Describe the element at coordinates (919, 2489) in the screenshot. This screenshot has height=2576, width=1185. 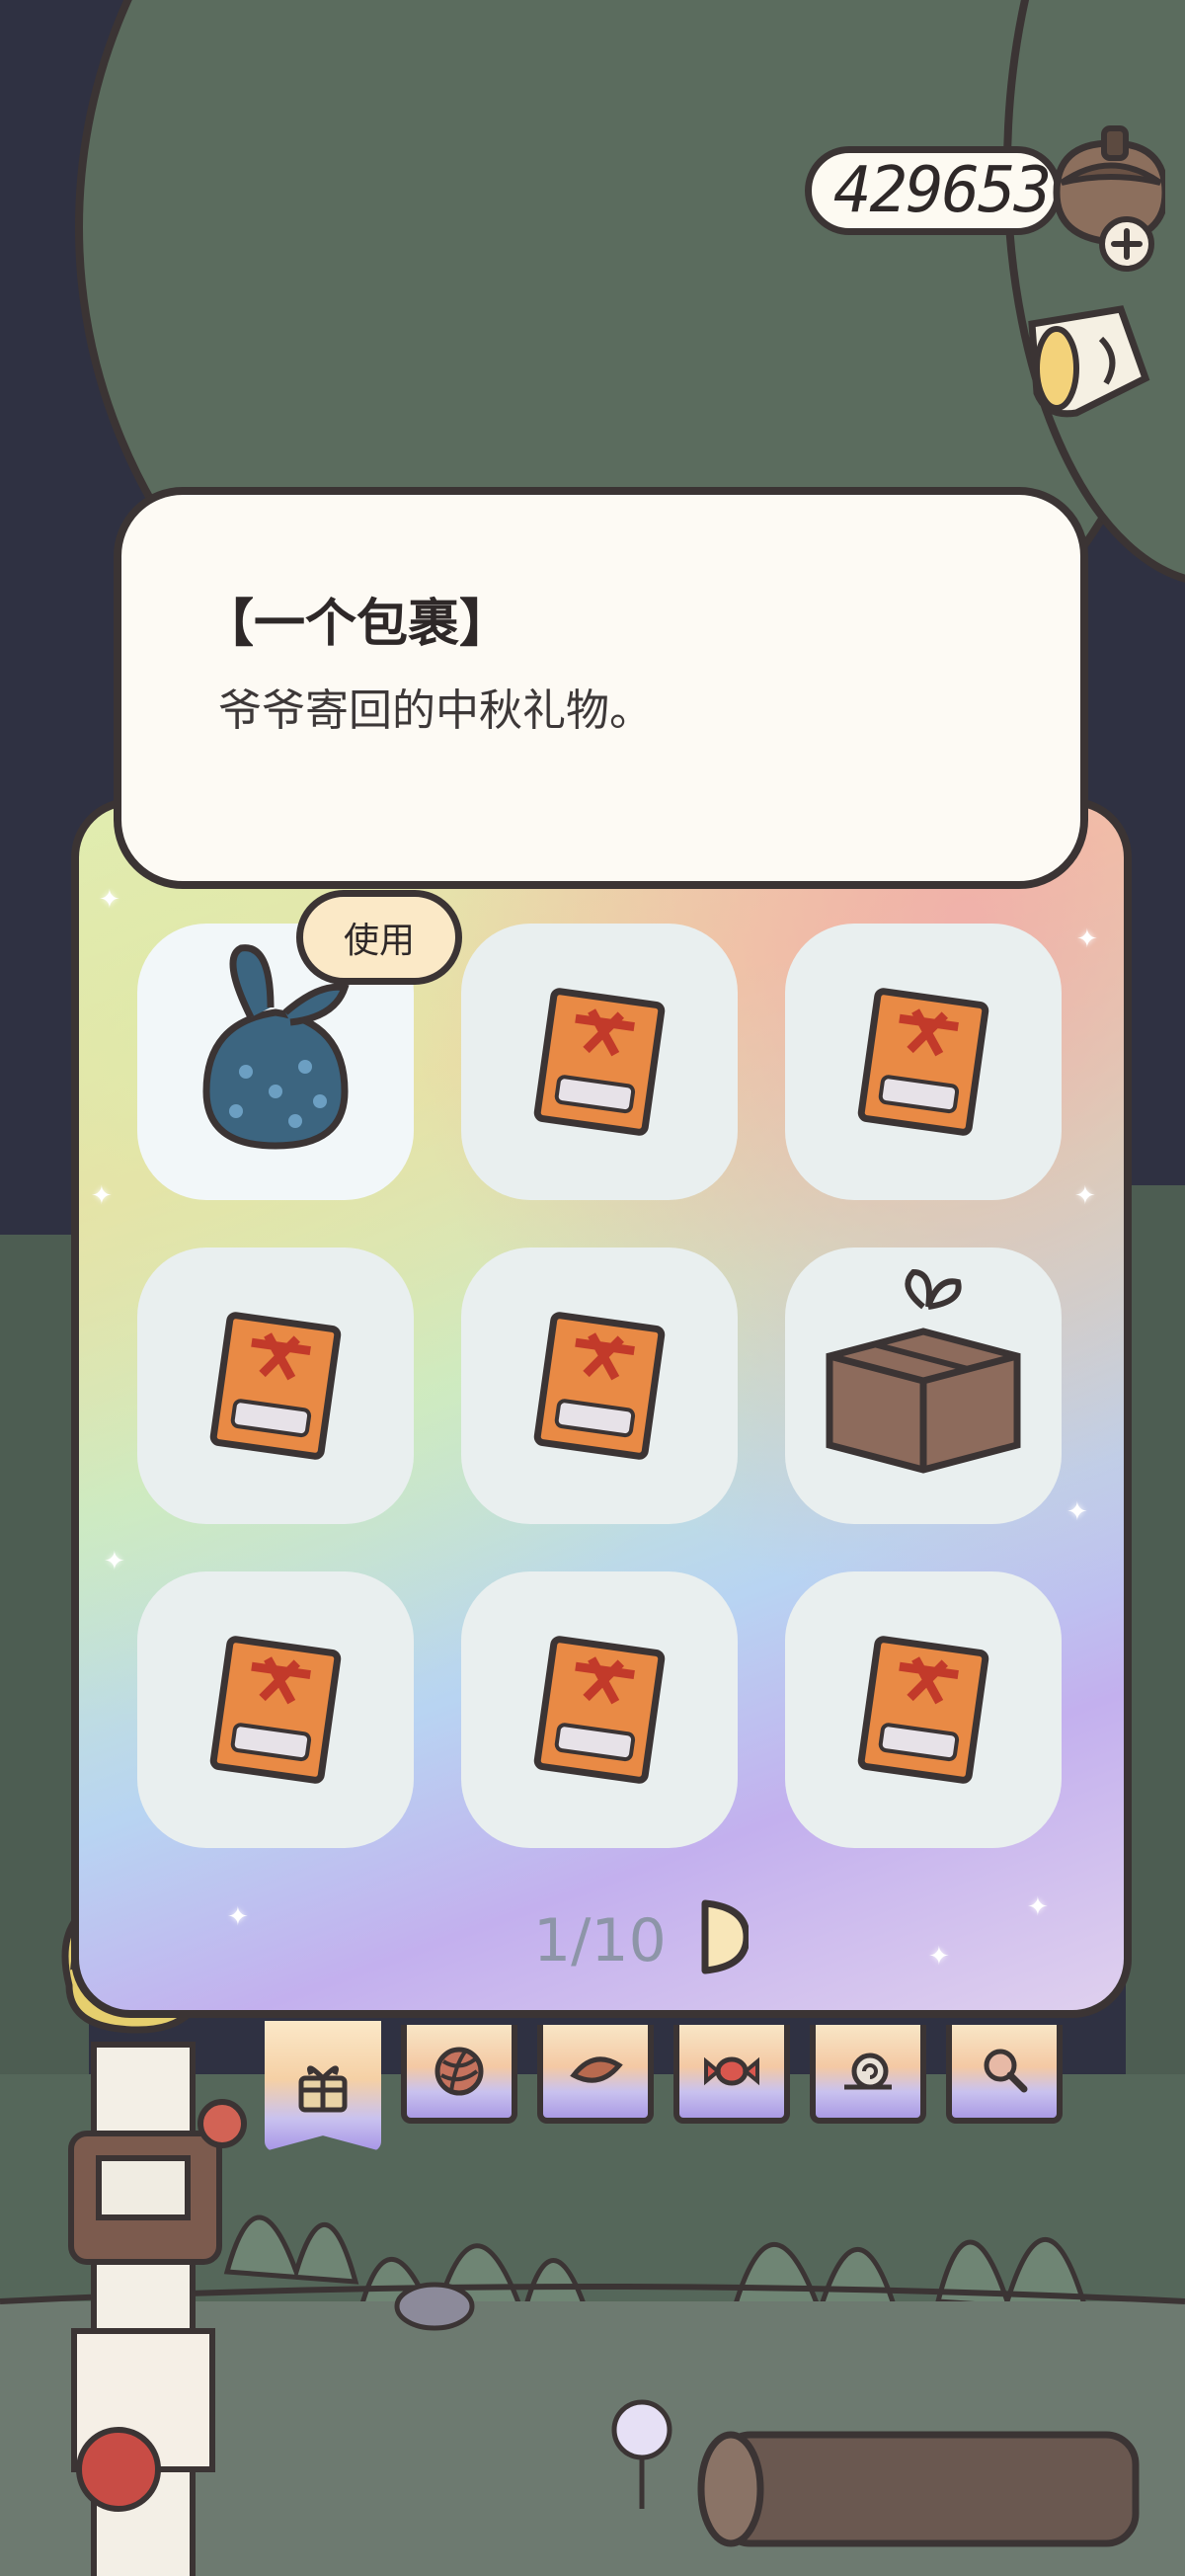
I see `log` at that location.